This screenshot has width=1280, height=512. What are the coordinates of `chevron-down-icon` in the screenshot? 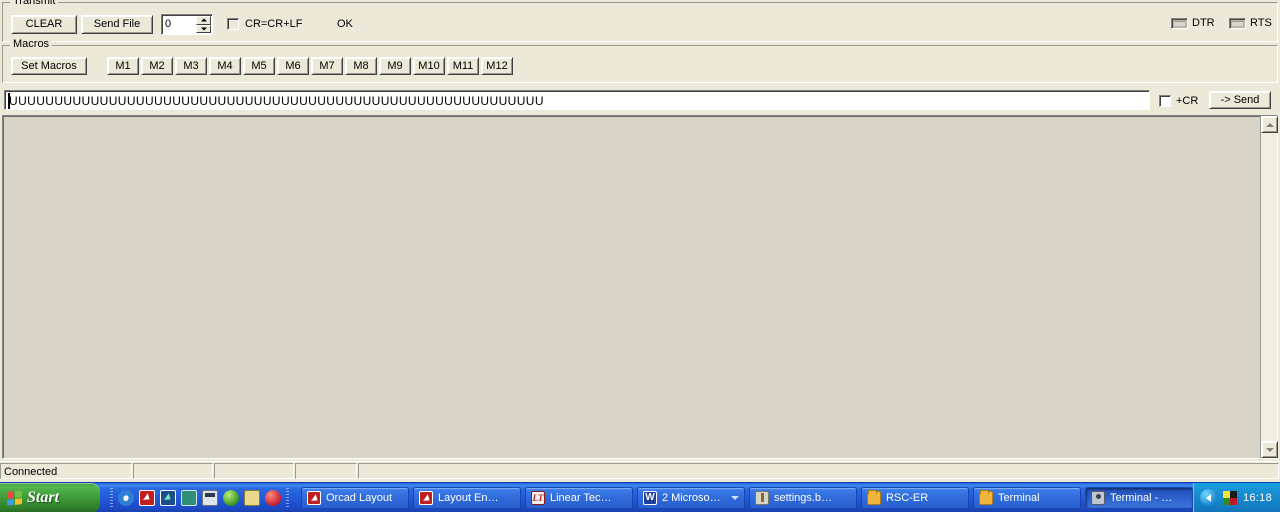 It's located at (734, 497).